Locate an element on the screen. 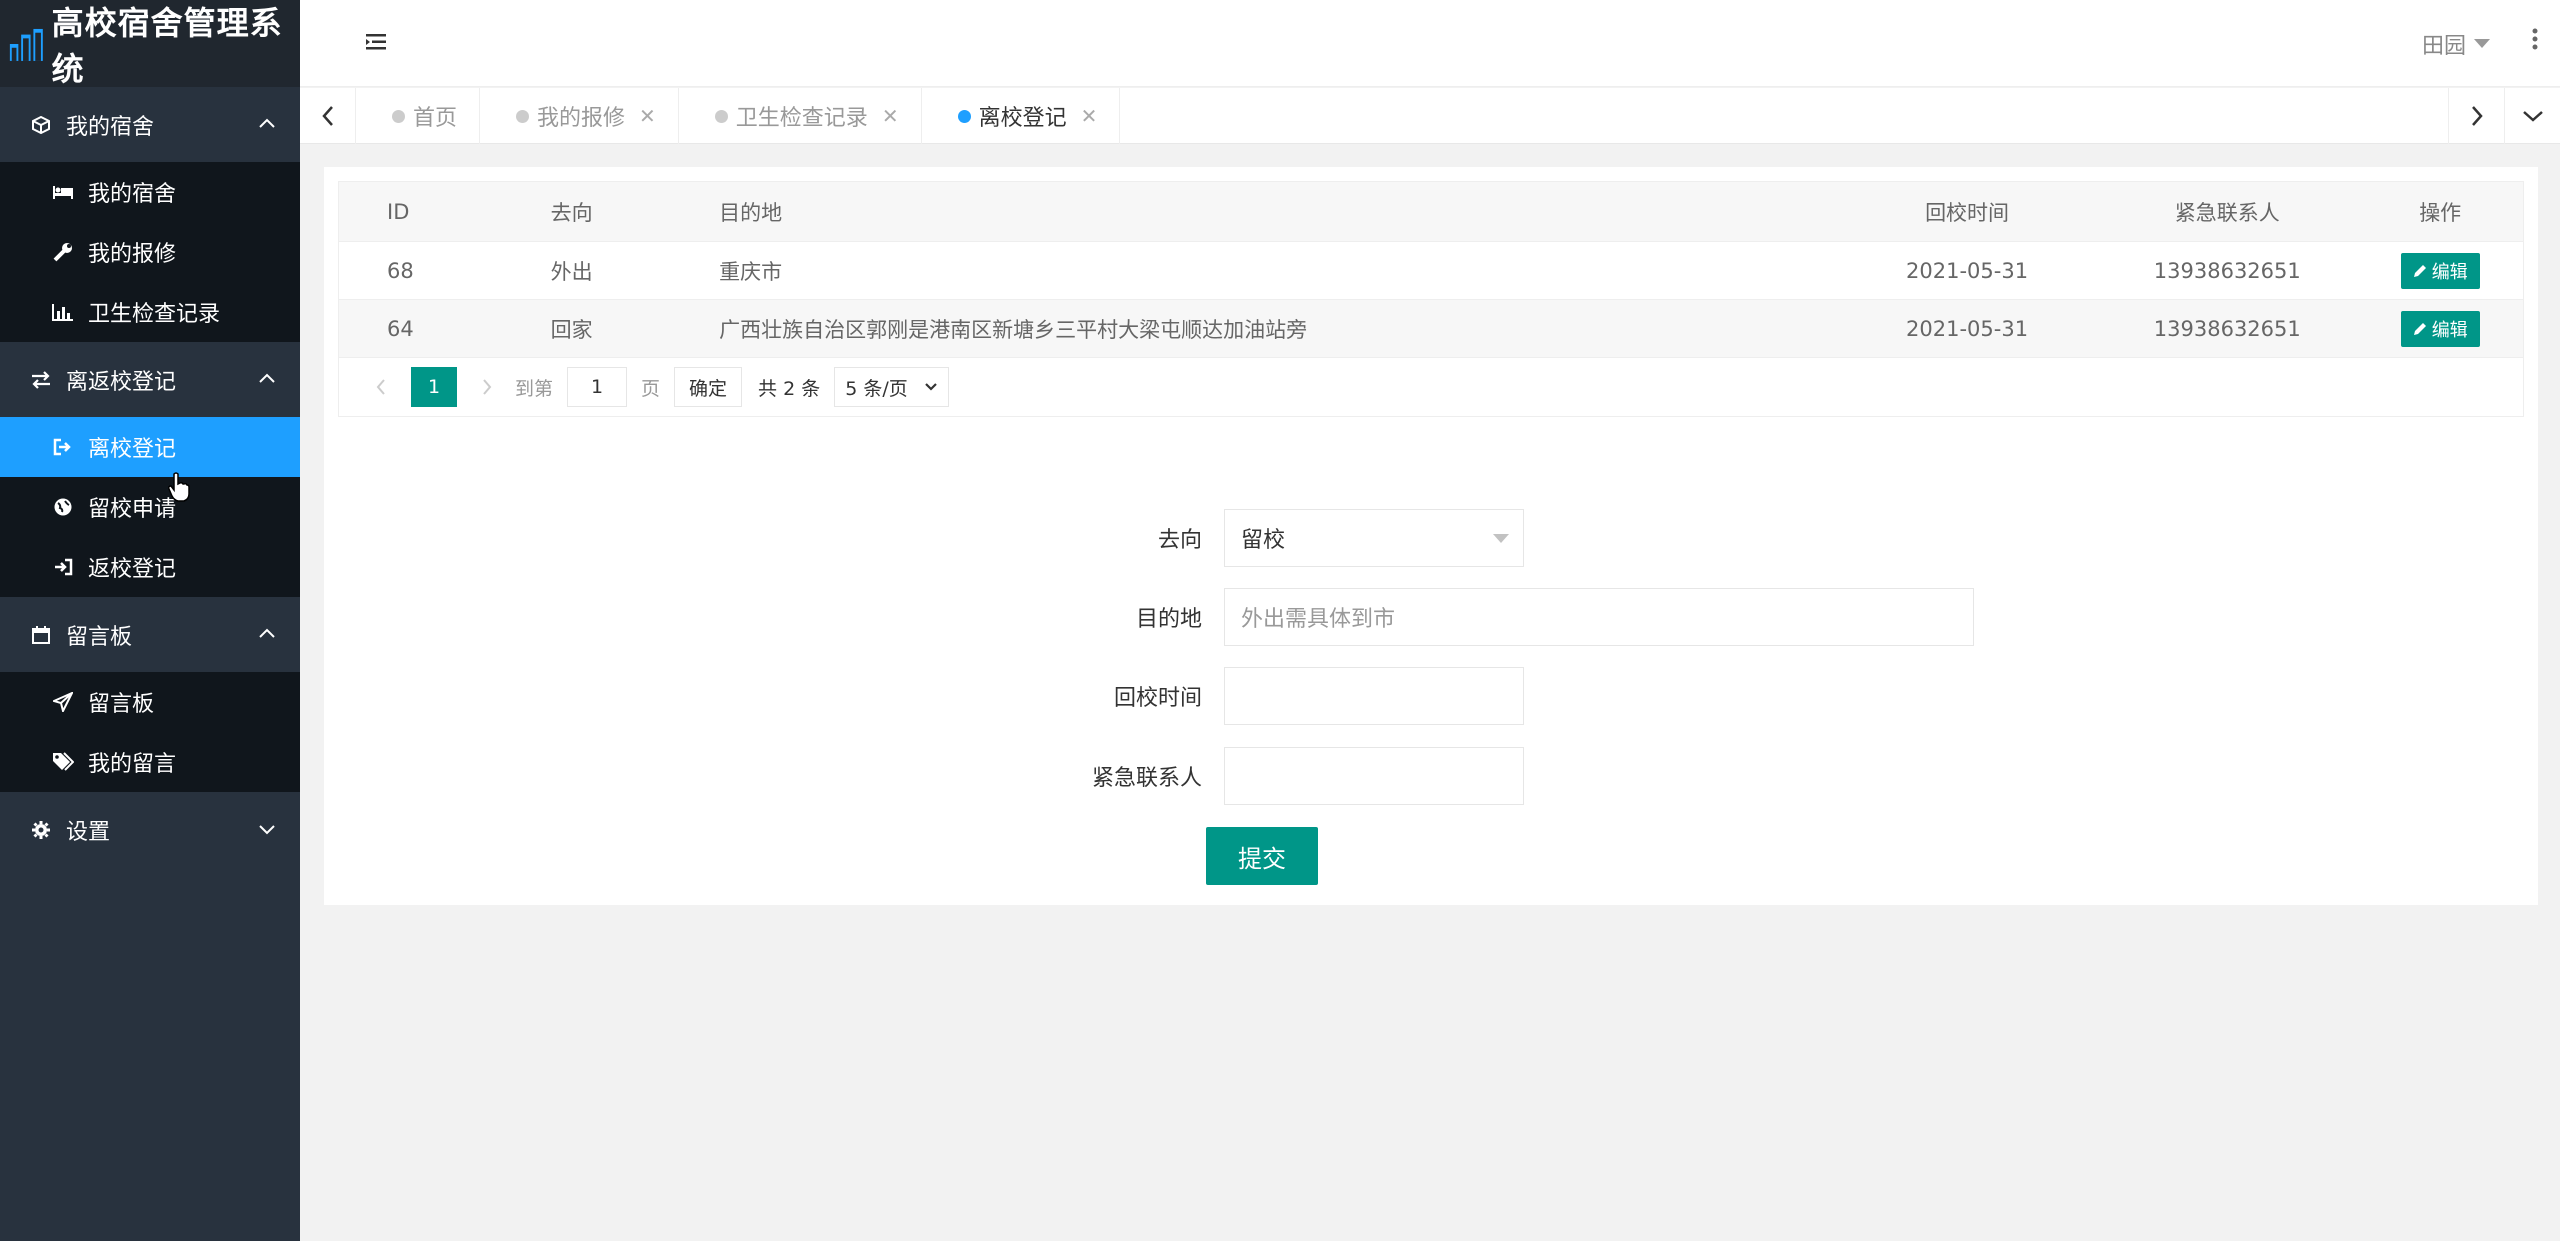 The width and height of the screenshot is (2560, 1241). form-row-return-time: 回校时间 is located at coordinates (1294, 696).